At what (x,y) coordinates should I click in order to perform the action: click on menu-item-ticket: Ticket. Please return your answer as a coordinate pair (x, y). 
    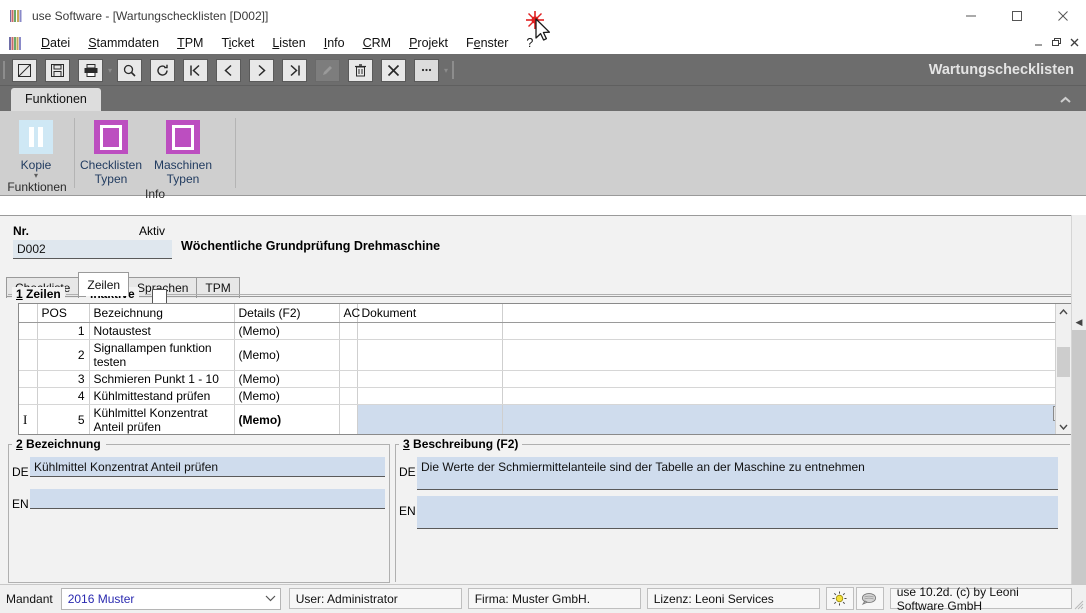
    Looking at the image, I should click on (237, 43).